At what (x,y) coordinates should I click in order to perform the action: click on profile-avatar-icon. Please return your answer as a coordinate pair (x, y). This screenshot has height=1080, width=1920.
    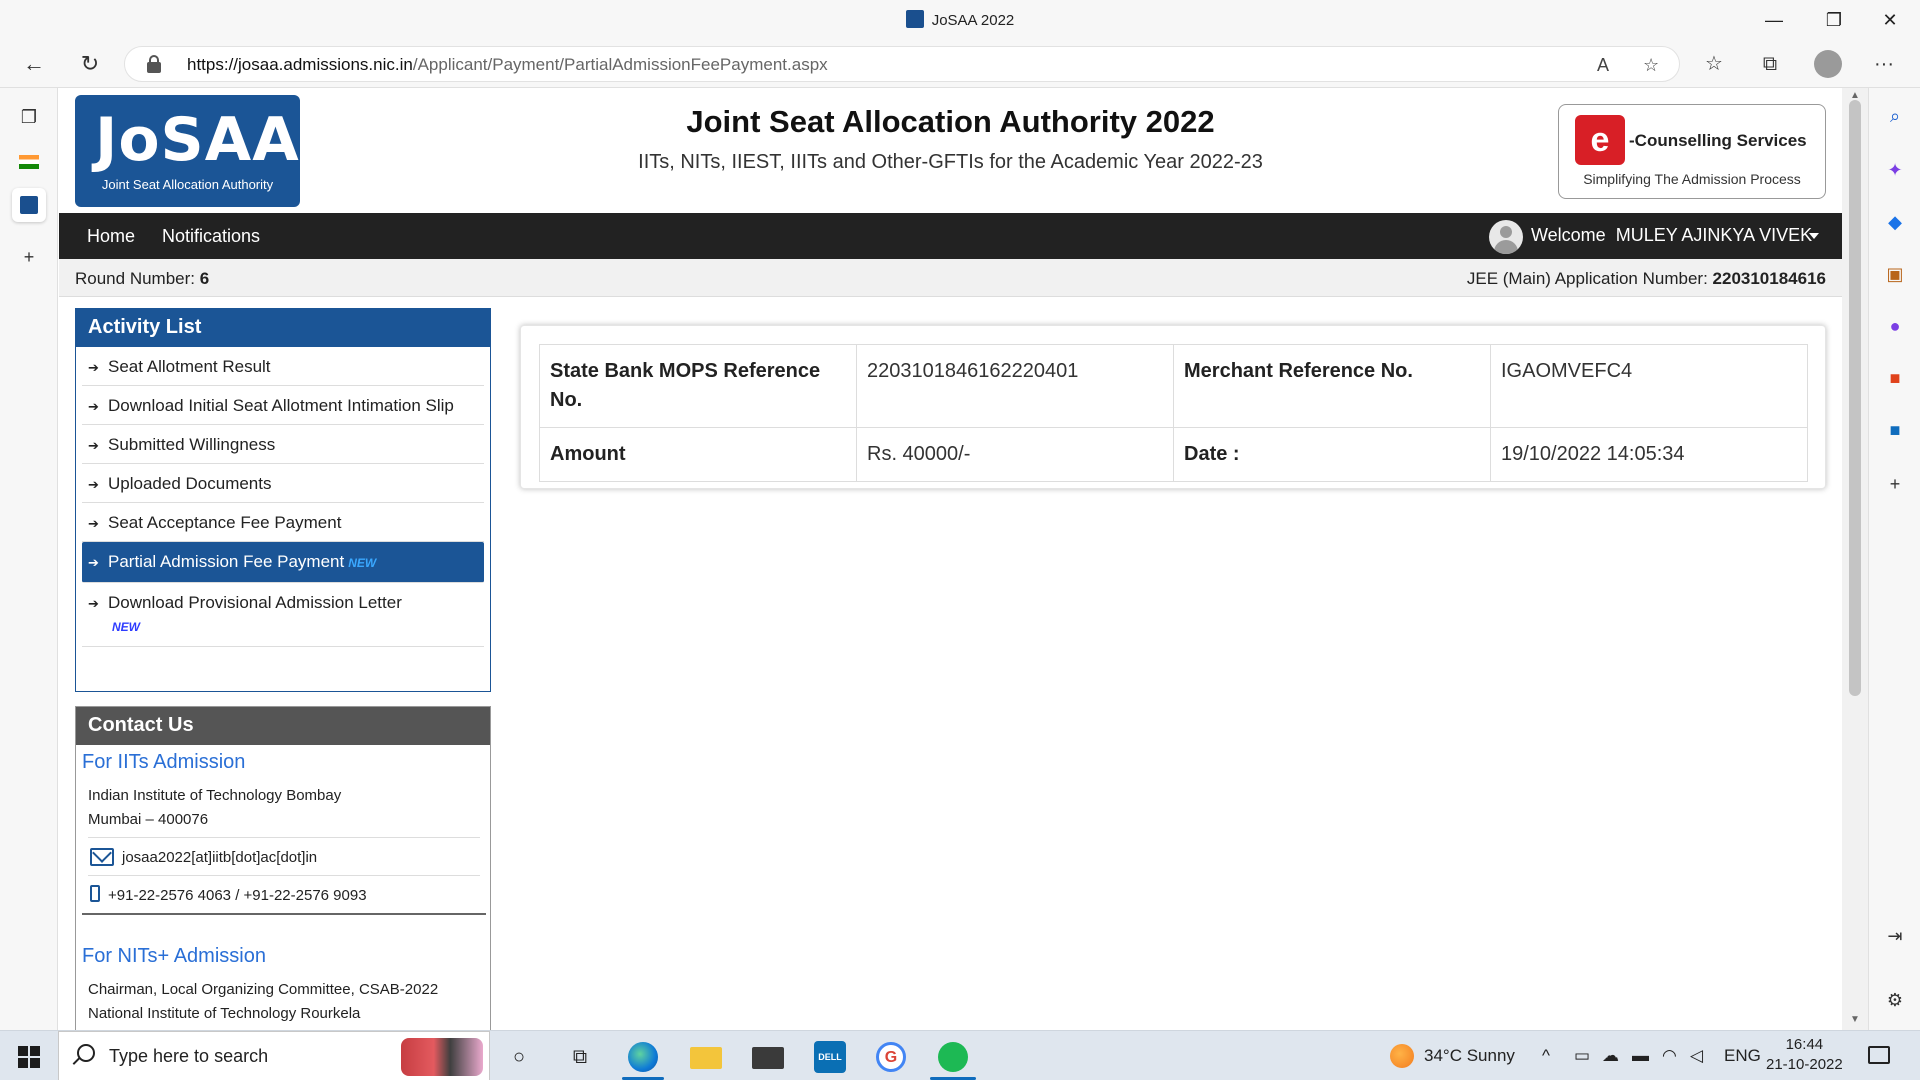
    Looking at the image, I should click on (1828, 64).